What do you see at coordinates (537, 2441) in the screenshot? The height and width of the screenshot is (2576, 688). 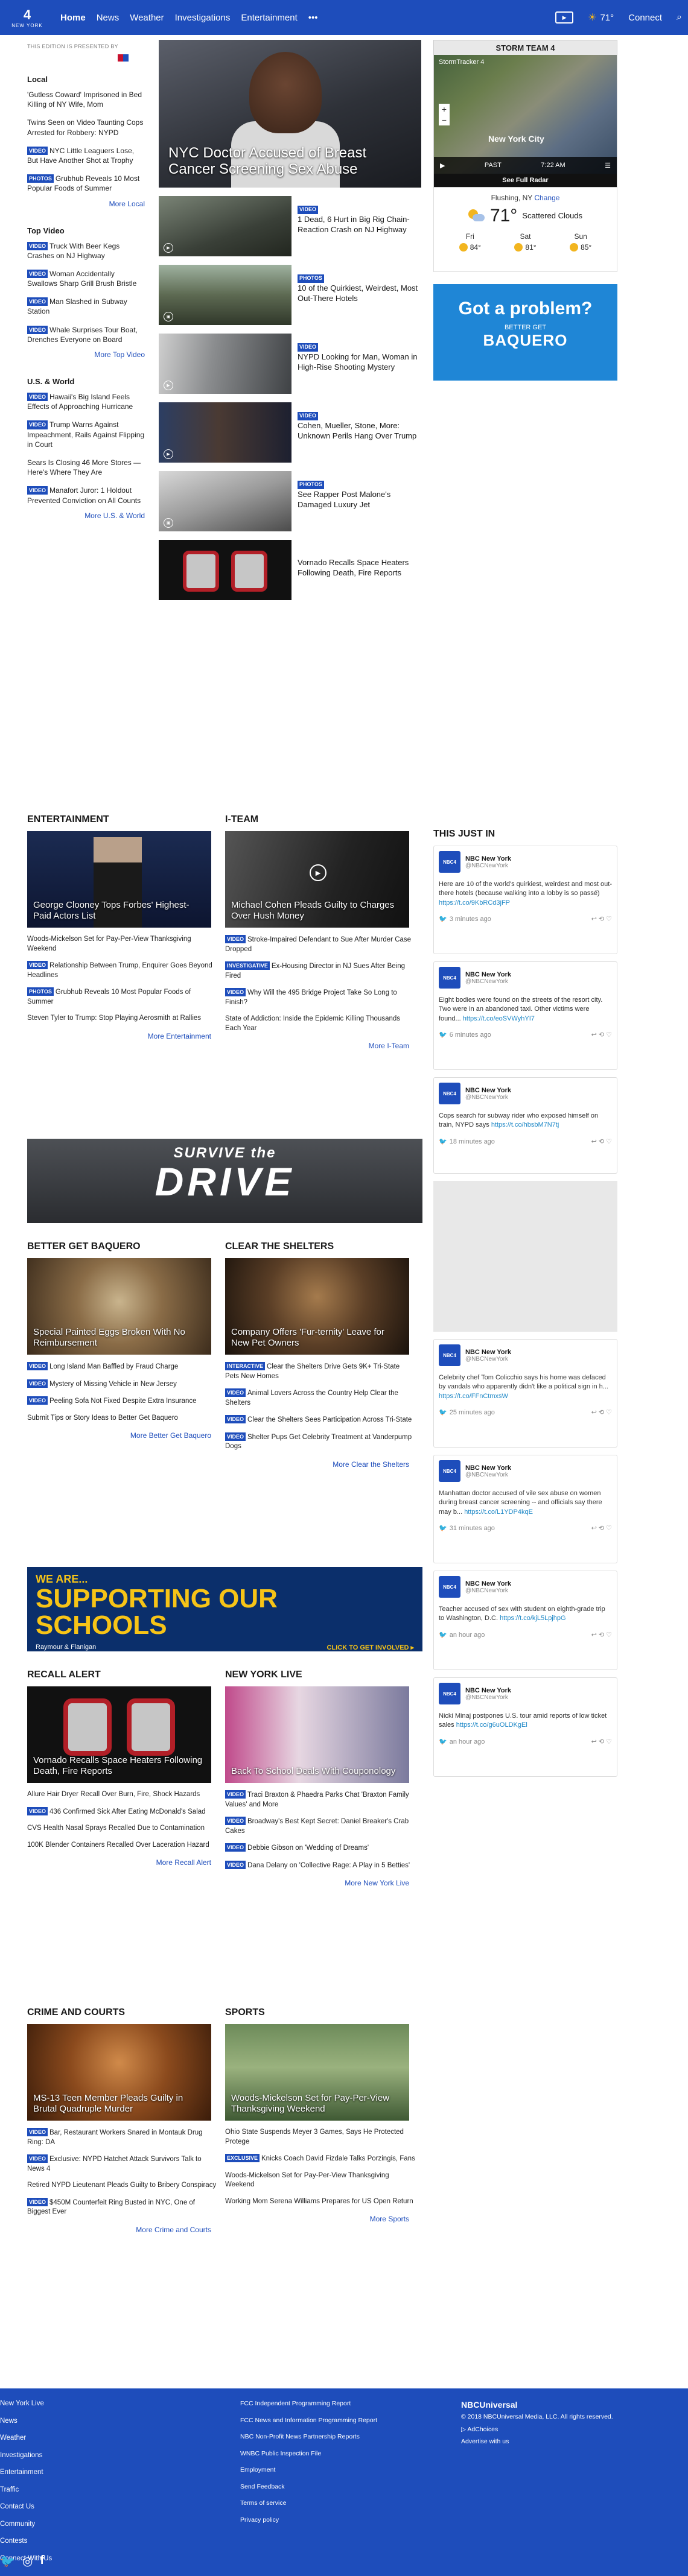 I see `advertise-link: Advertise with us` at bounding box center [537, 2441].